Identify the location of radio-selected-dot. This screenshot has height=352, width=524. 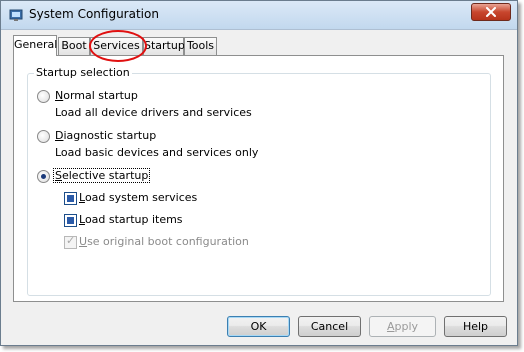
(43, 176).